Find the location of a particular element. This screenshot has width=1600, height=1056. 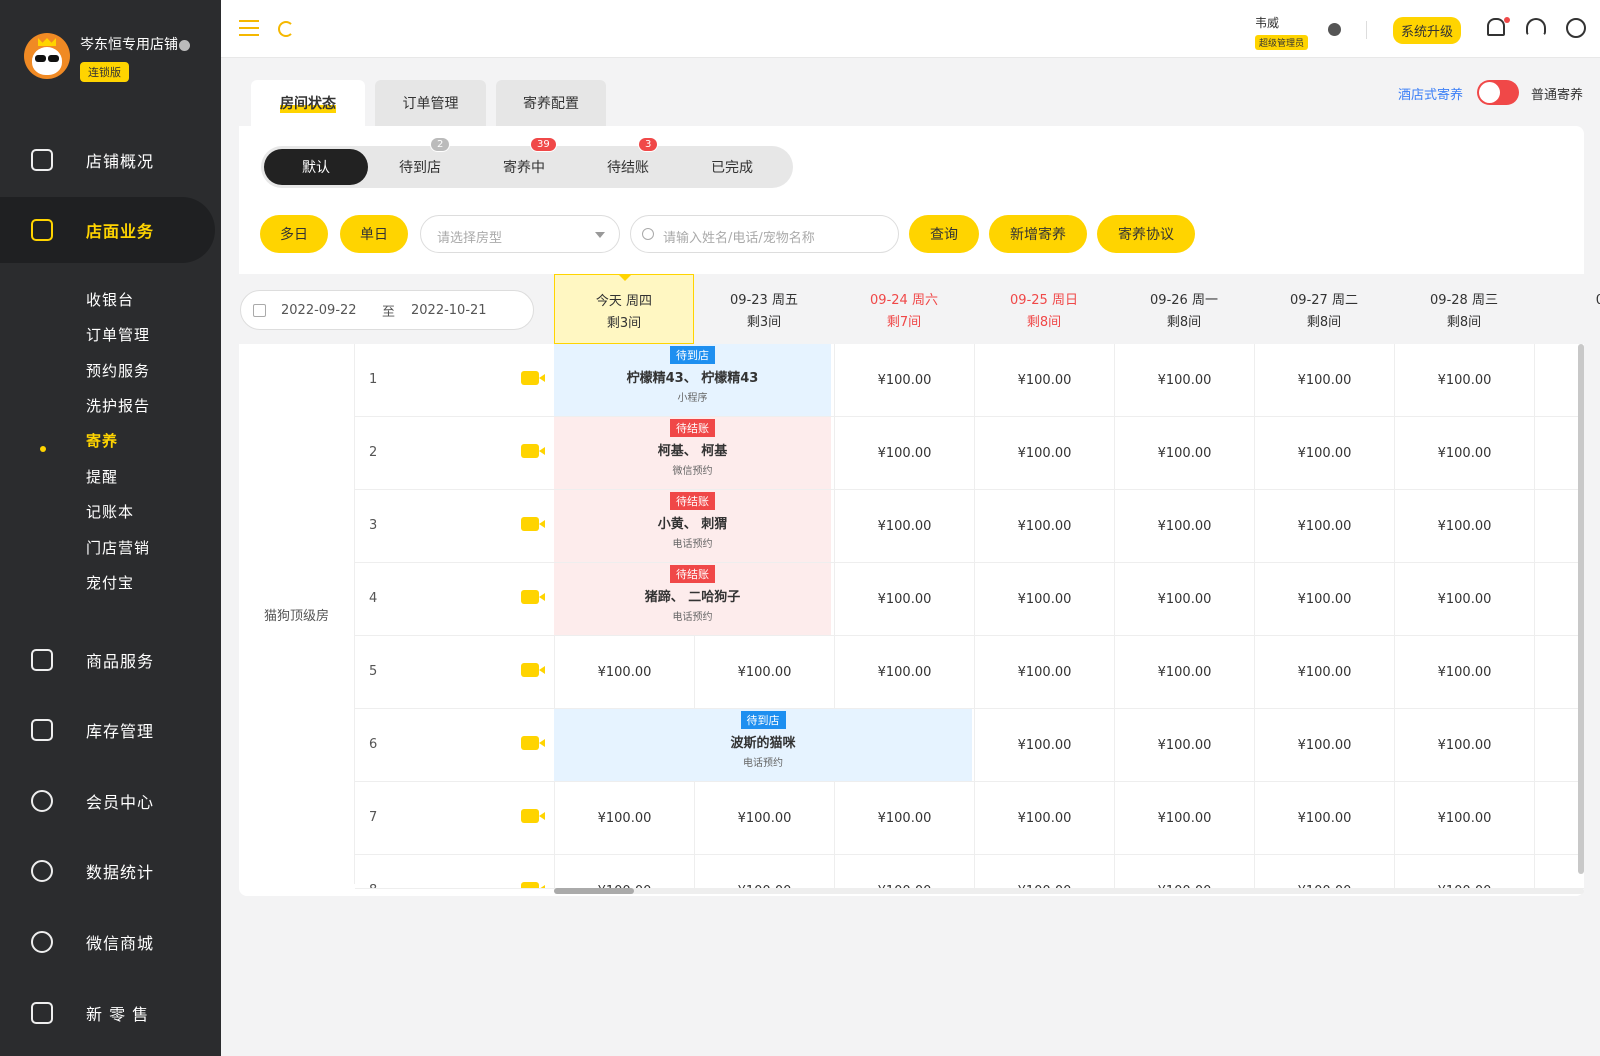

dropdown-icon is located at coordinates (184, 45).